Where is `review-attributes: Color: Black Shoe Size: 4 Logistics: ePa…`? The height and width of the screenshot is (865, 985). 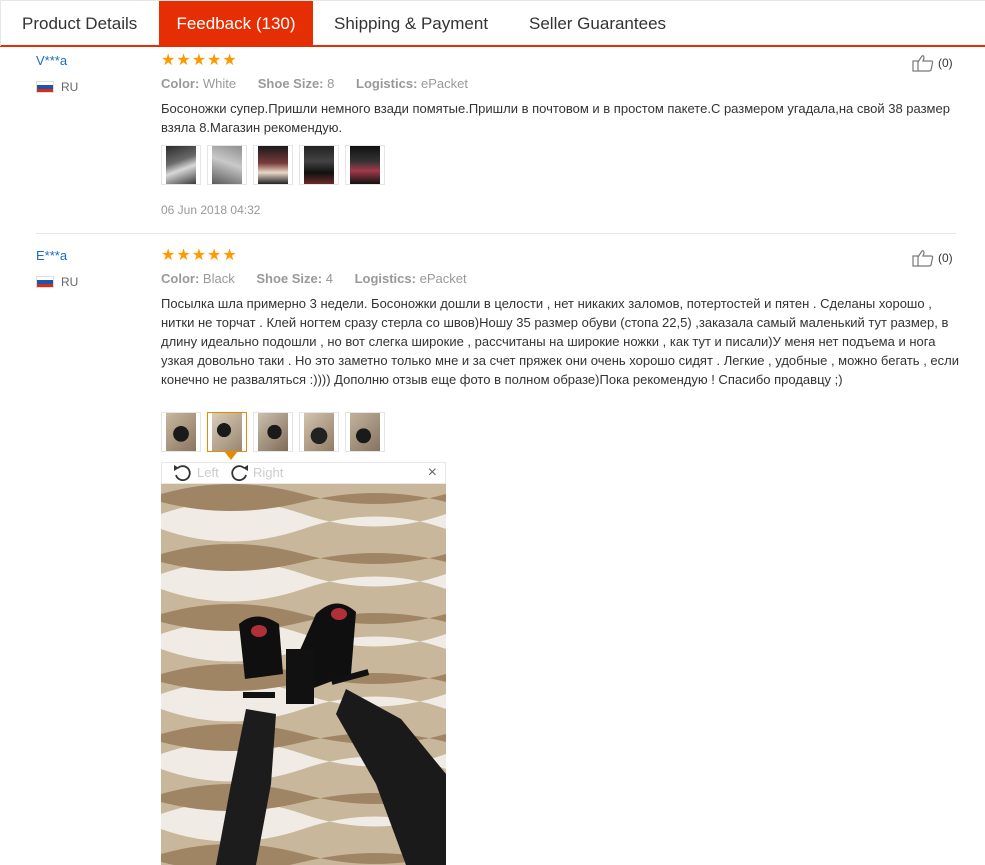
review-attributes: Color: Black Shoe Size: 4 Logistics: ePa… is located at coordinates (323, 278).